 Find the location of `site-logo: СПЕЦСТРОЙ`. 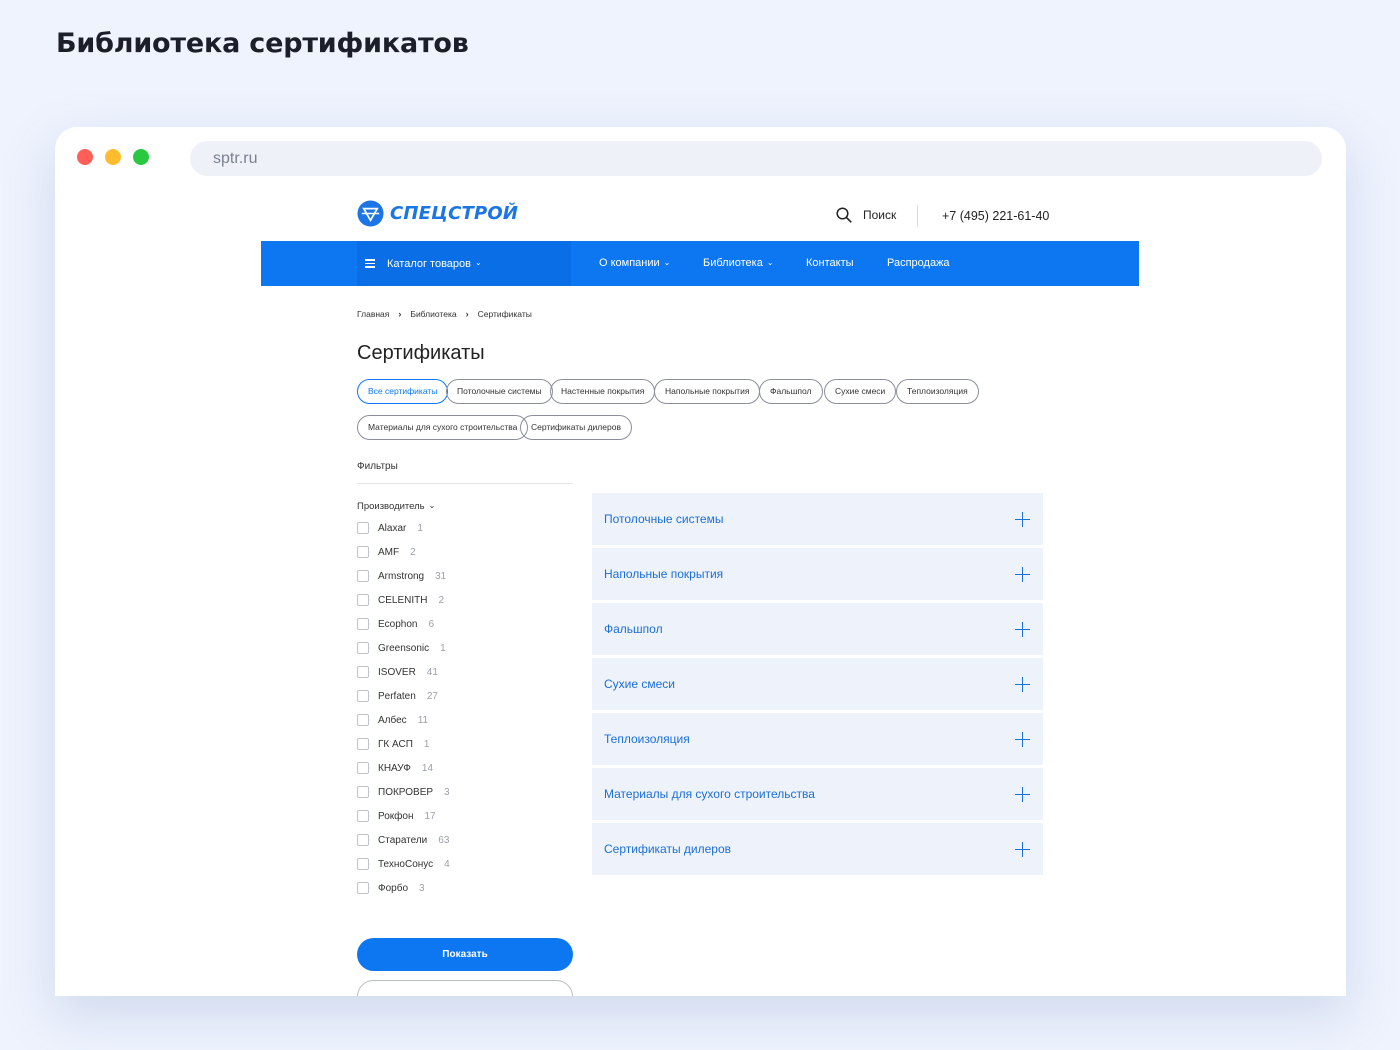

site-logo: СПЕЦСТРОЙ is located at coordinates (437, 213).